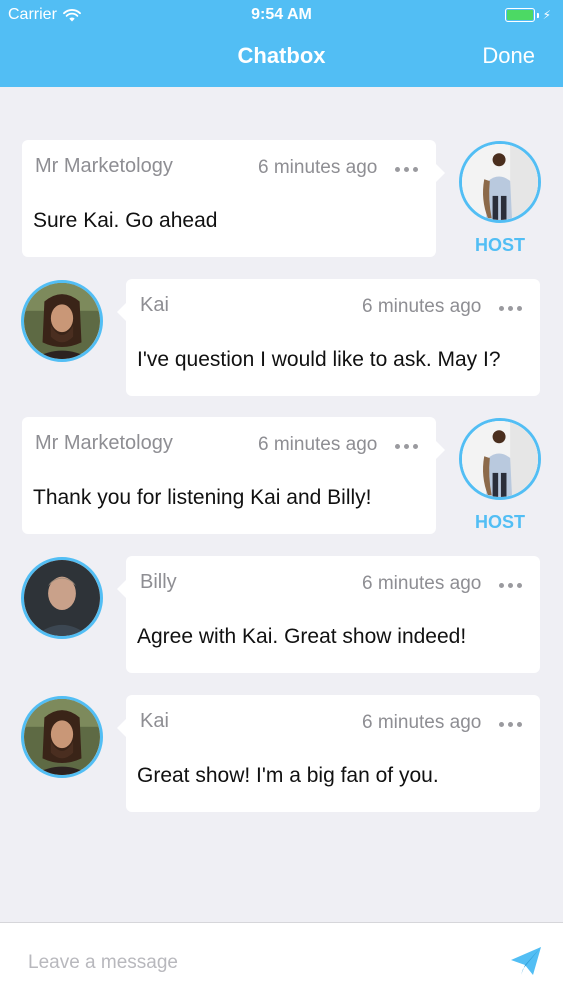 The height and width of the screenshot is (1000, 563). Describe the element at coordinates (258, 963) in the screenshot. I see `message-input` at that location.